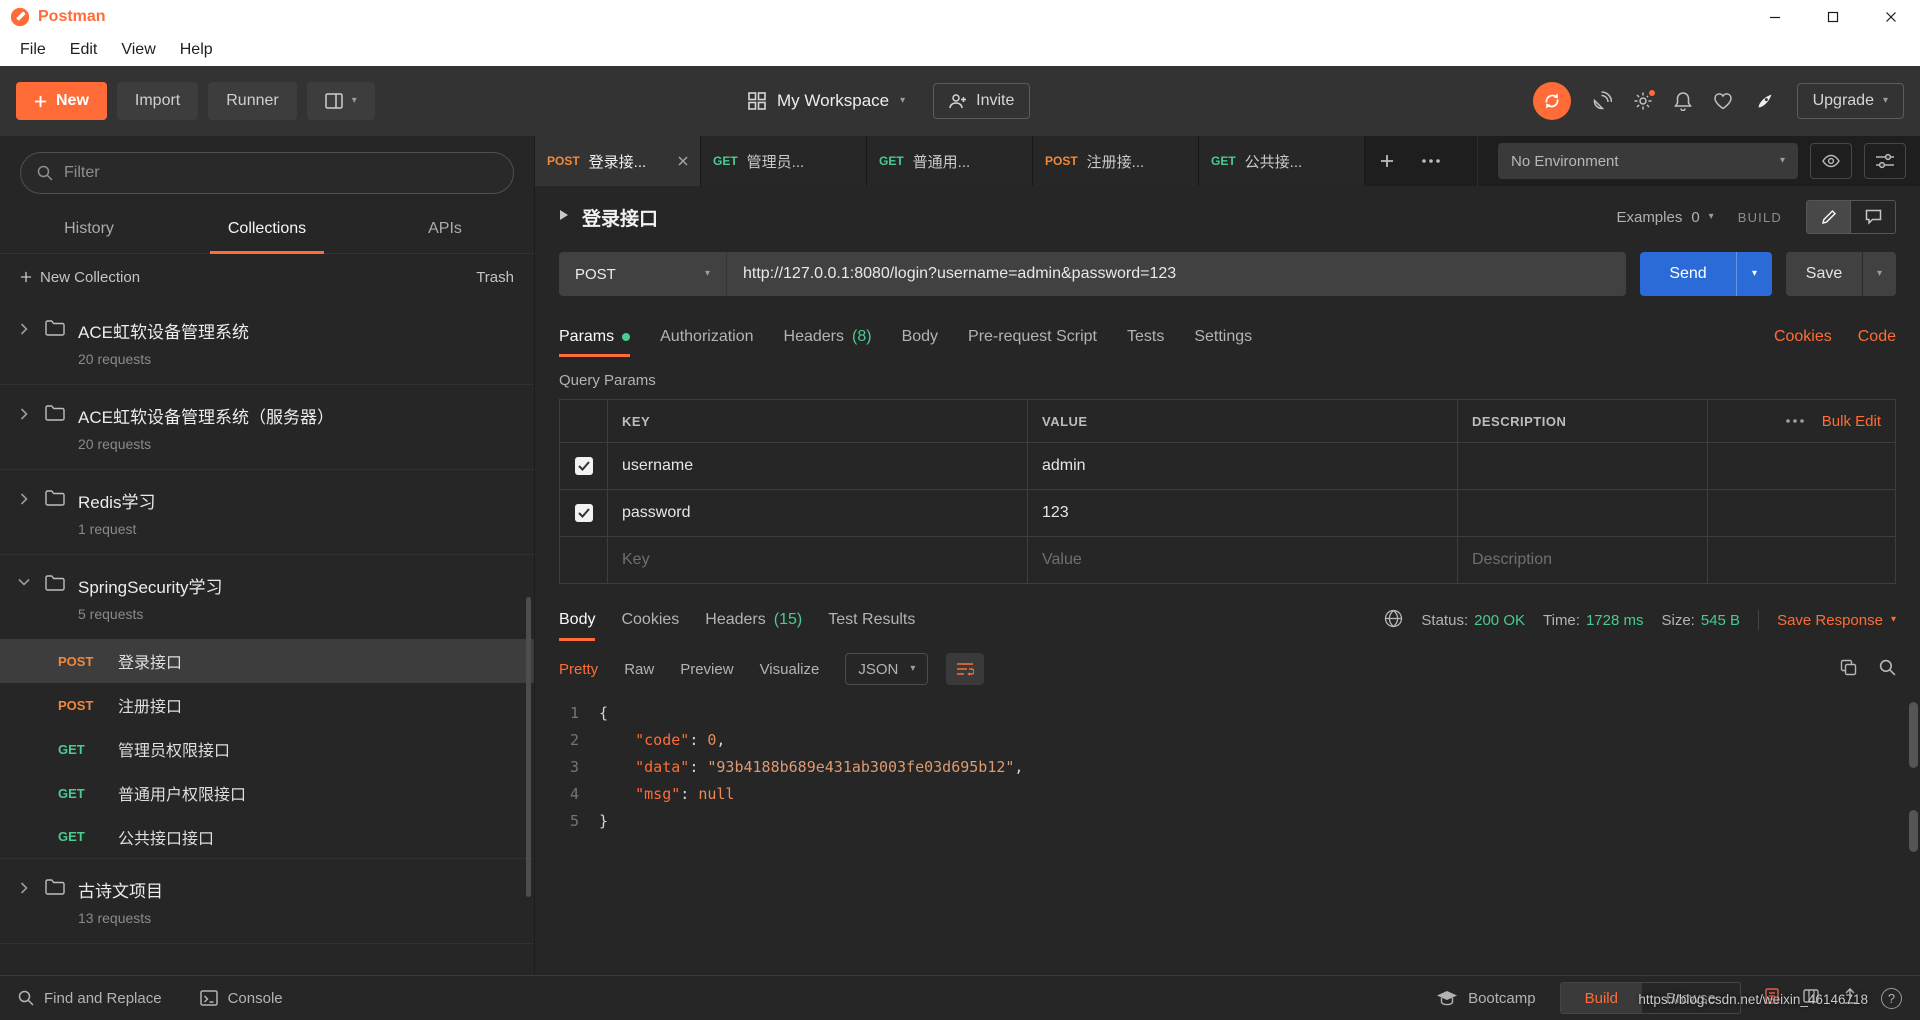 The width and height of the screenshot is (1920, 1020). What do you see at coordinates (871, 620) in the screenshot?
I see `response-tab-test-results: Test Results` at bounding box center [871, 620].